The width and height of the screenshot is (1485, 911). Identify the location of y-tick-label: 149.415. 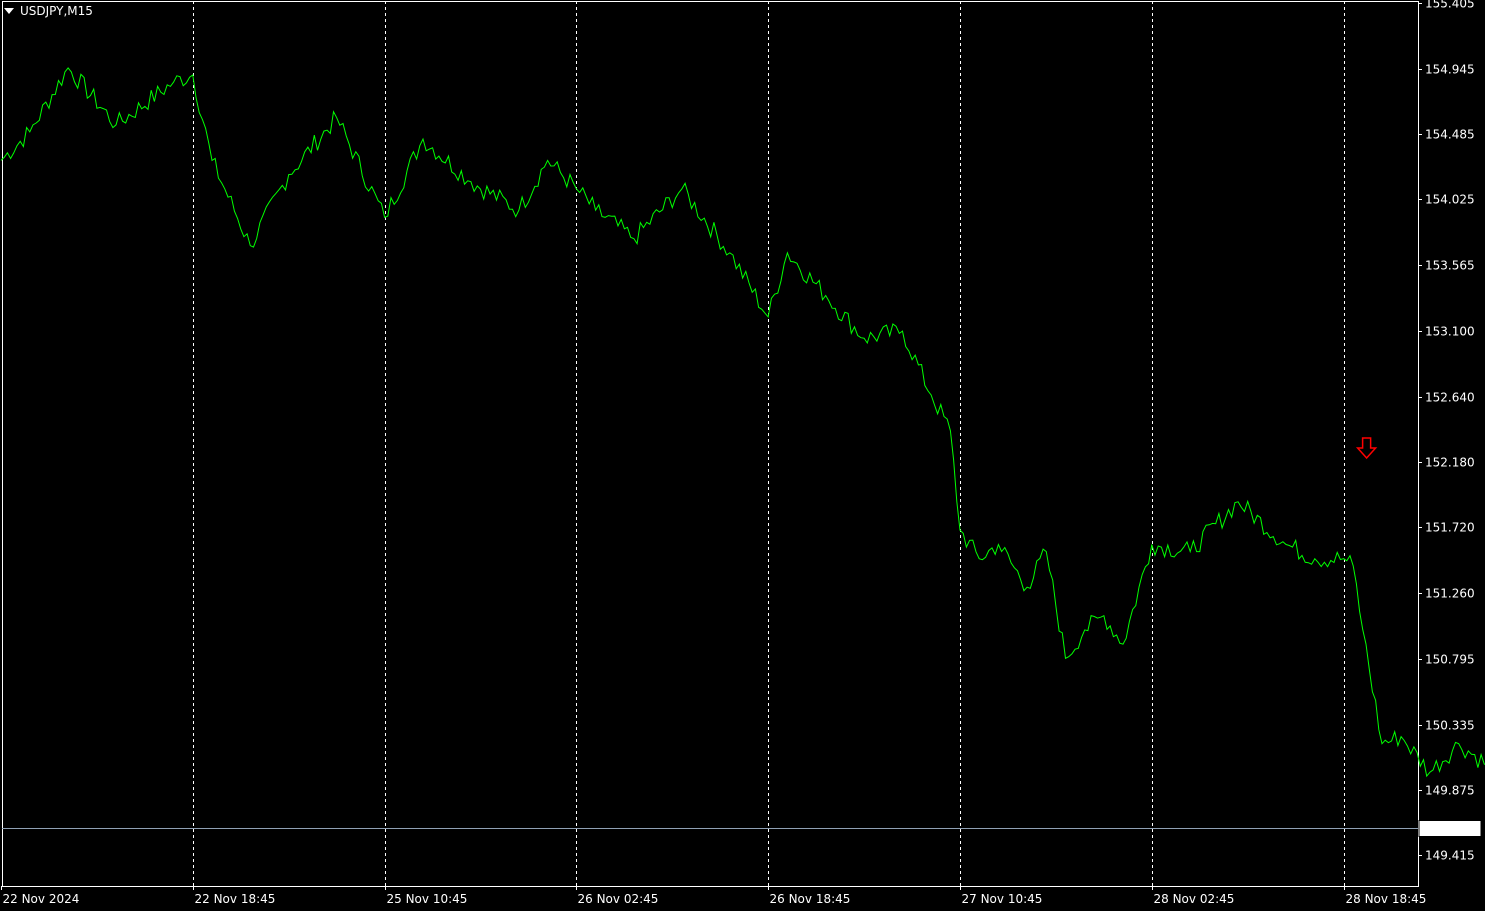
(1450, 856).